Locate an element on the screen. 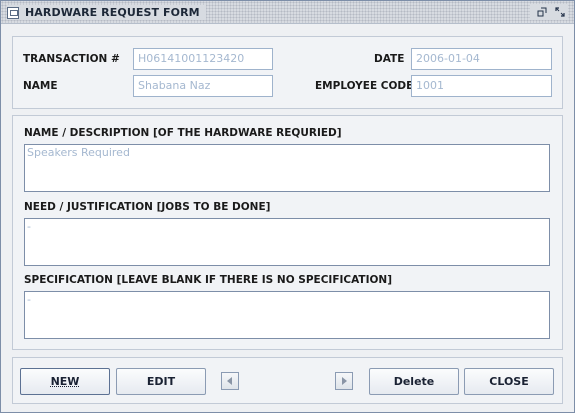 The width and height of the screenshot is (575, 413). justification-label: NEED / JUSTIFICATION [JOBS TO BE DONE] is located at coordinates (147, 207).